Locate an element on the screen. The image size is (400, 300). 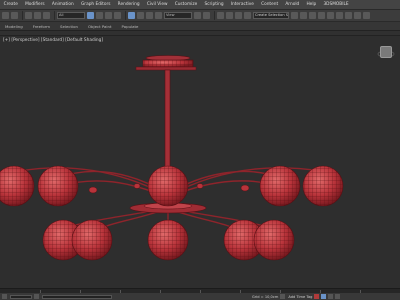
menu-customize: Customize is located at coordinates (186, 4).